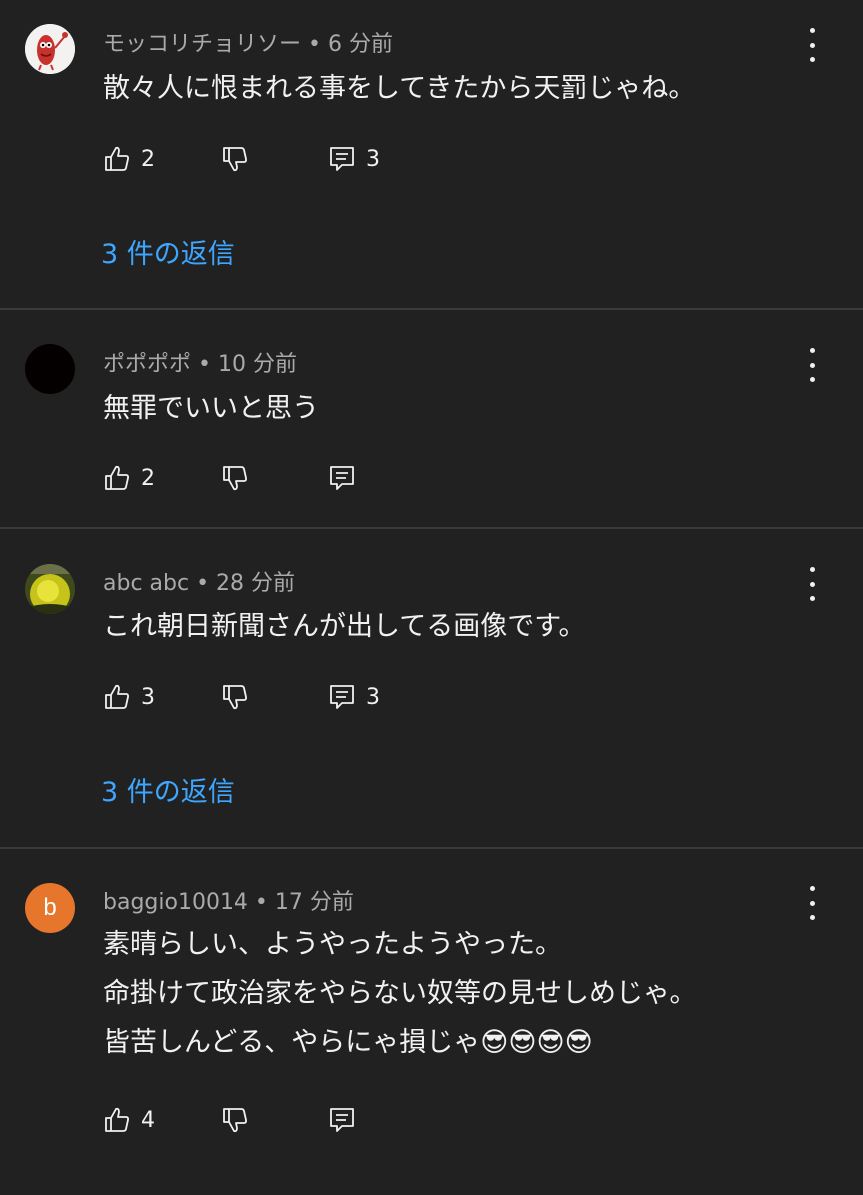 The image size is (863, 1195). I want to click on comment-meta: モッコリチョリソー • 6 分前, so click(248, 44).